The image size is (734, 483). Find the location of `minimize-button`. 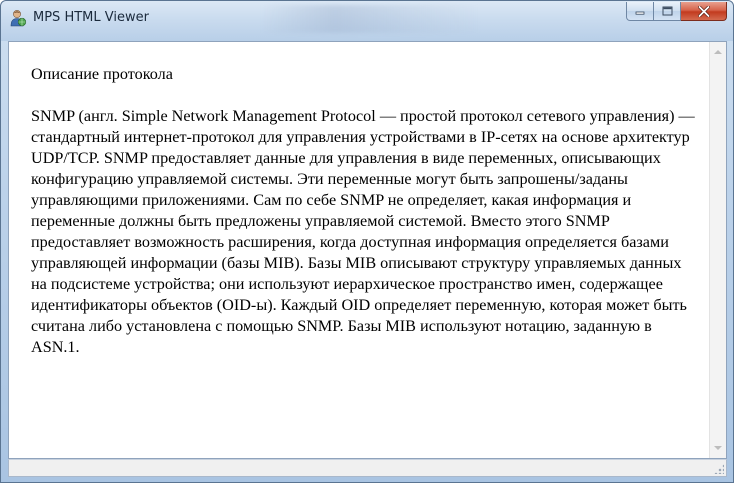

minimize-button is located at coordinates (640, 11).